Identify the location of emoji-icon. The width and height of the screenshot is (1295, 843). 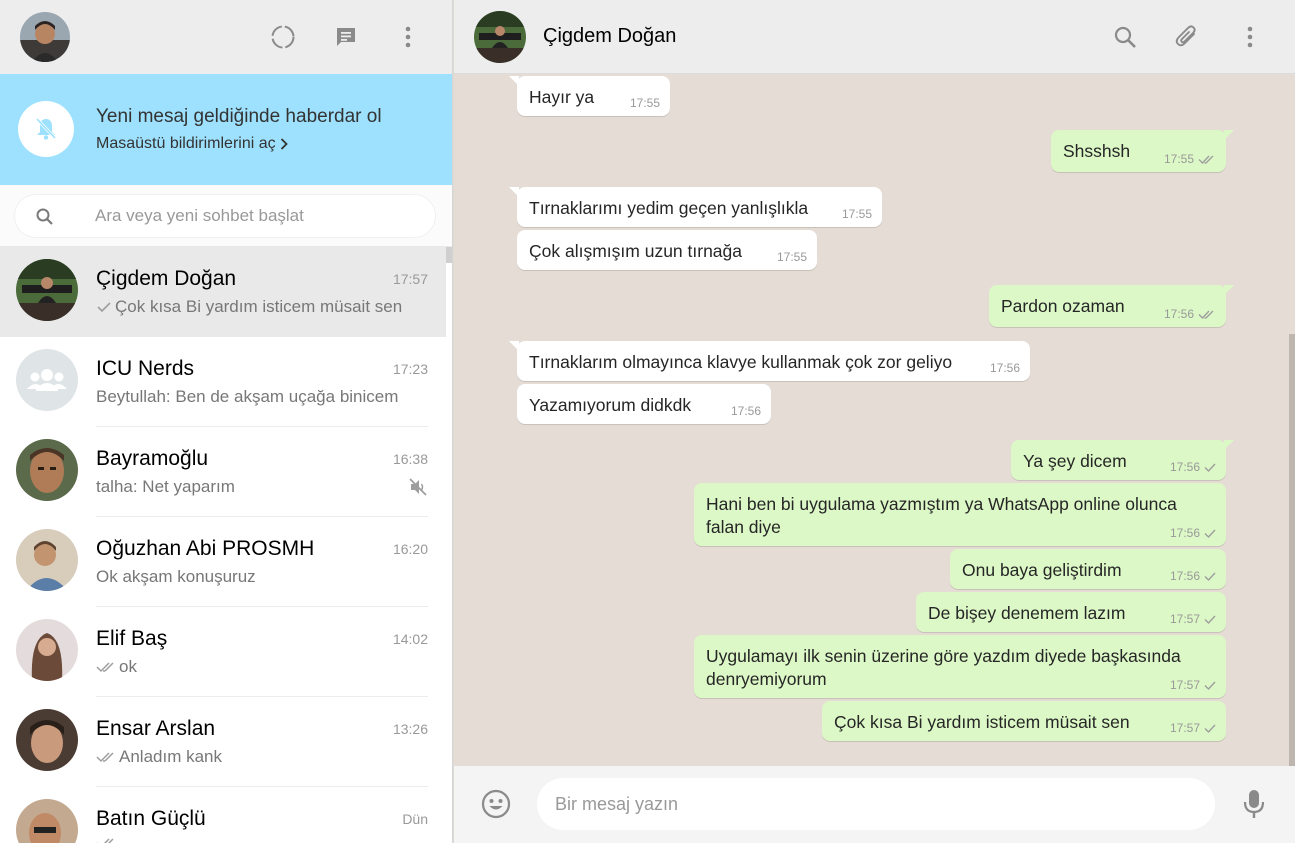
(496, 806).